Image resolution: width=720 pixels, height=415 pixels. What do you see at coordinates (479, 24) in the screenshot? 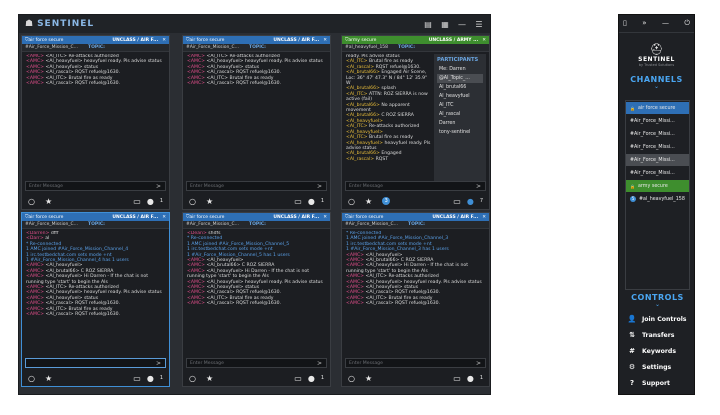
I see `menu-icon: ☰` at bounding box center [479, 24].